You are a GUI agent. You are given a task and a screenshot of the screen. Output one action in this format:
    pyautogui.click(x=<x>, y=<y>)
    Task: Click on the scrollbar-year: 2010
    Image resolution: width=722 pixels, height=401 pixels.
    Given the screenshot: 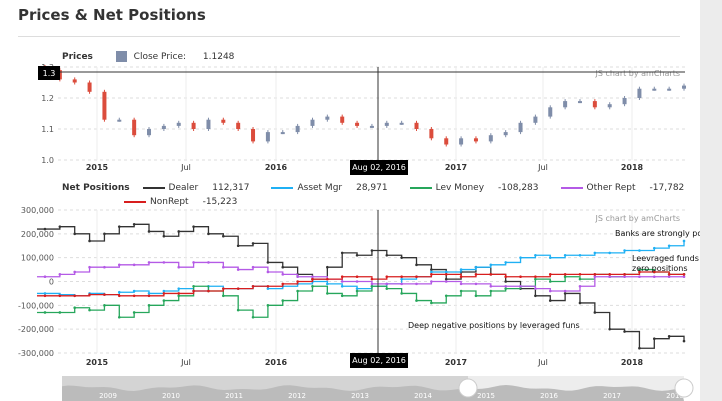 What is the action you would take?
    pyautogui.click(x=171, y=396)
    